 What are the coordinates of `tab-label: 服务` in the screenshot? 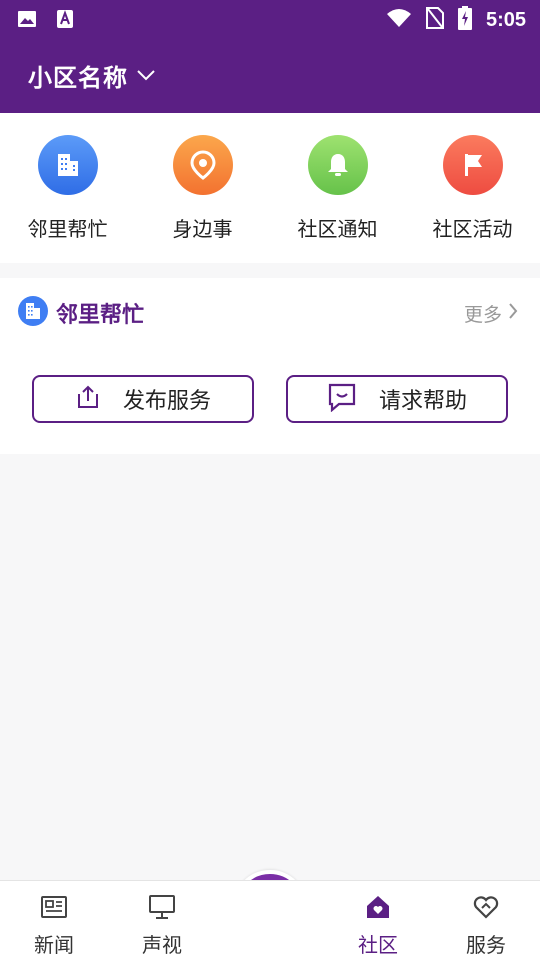 It's located at (486, 945).